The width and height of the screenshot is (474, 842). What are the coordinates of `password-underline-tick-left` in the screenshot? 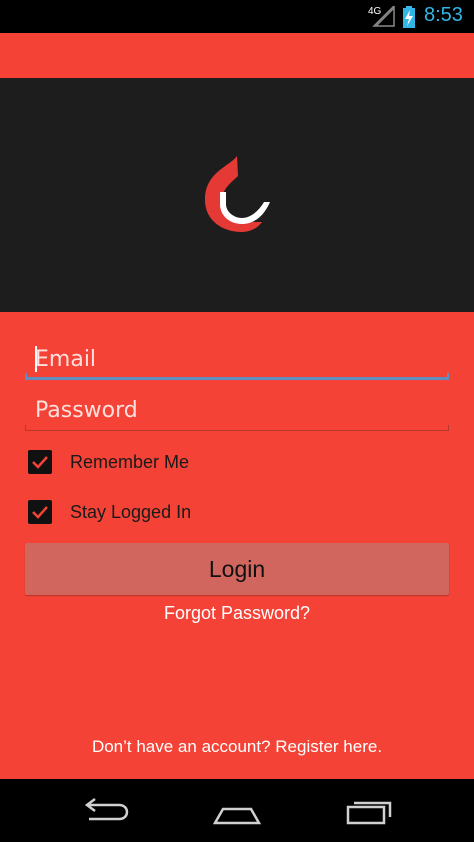 It's located at (25, 428).